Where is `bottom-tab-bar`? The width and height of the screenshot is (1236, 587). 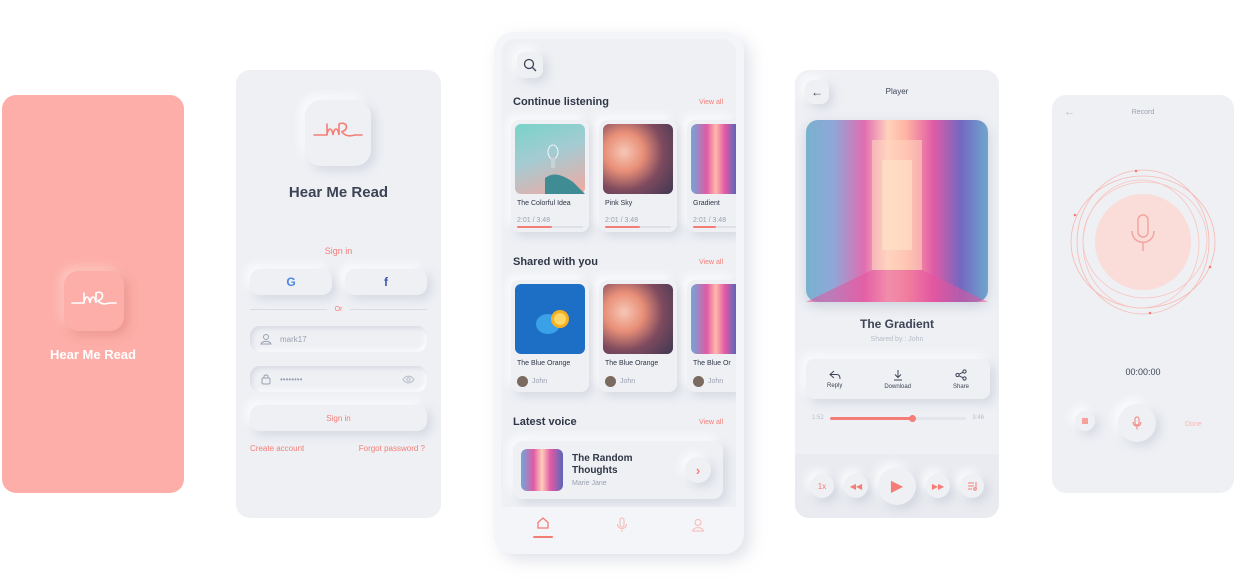 bottom-tab-bar is located at coordinates (618, 527).